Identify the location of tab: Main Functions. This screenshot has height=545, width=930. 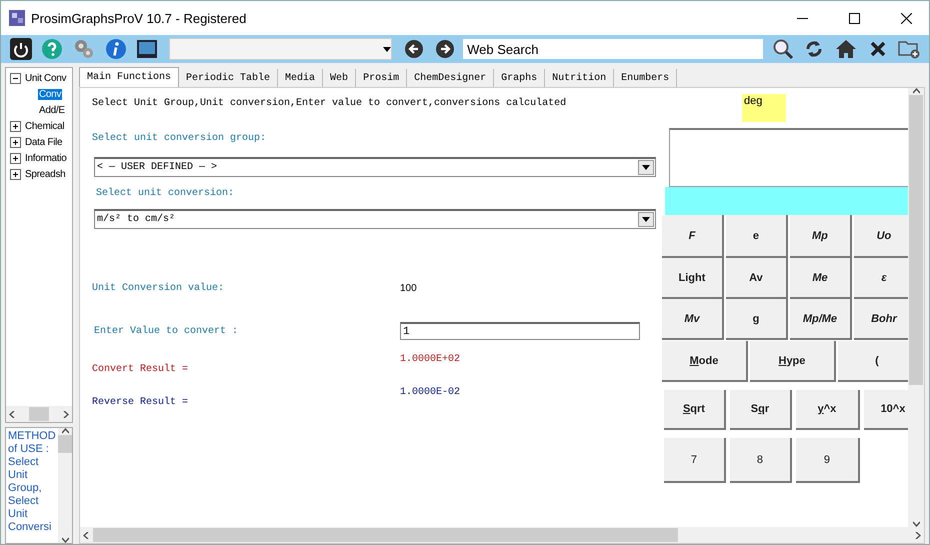
(129, 77).